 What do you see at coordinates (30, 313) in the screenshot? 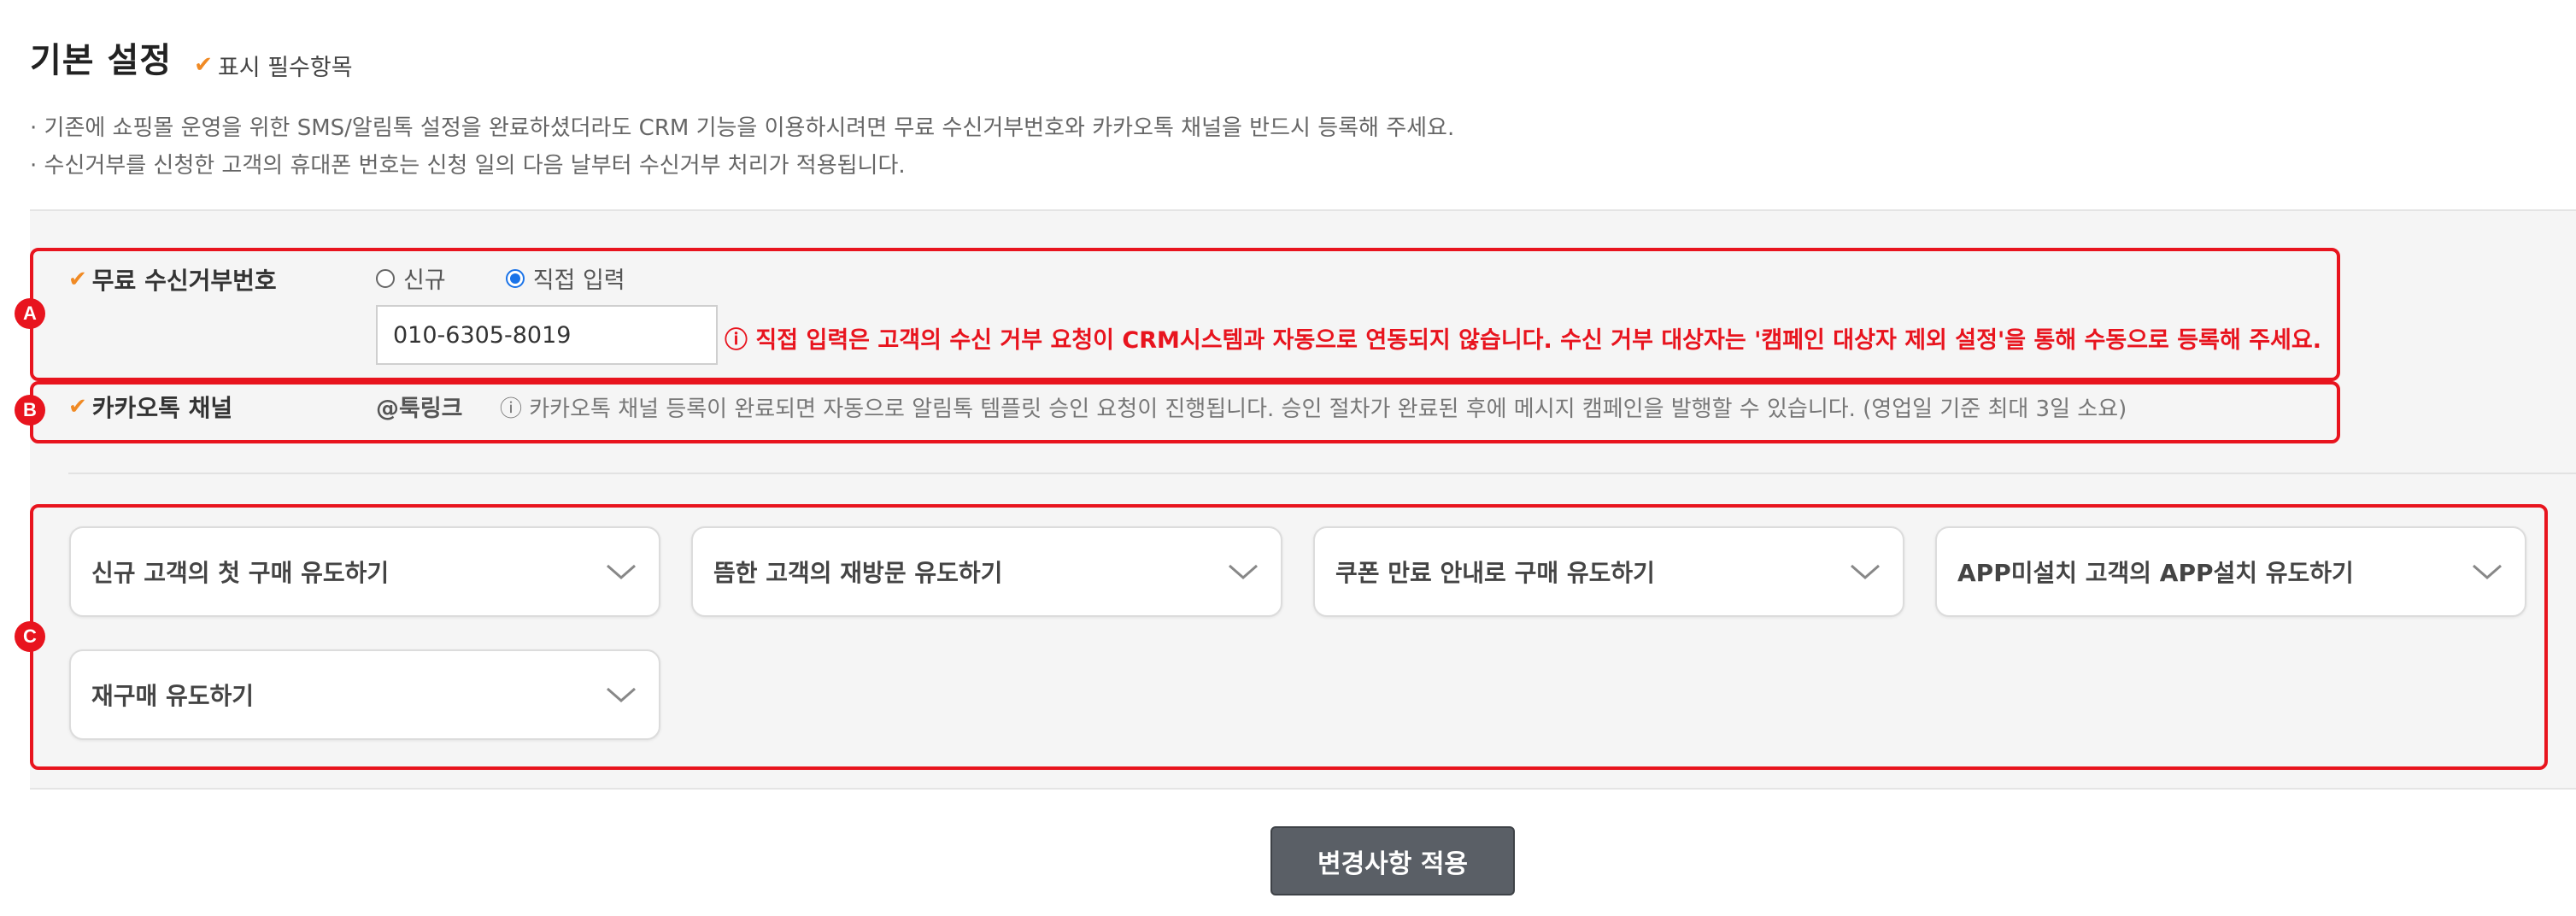
I see `badge-a: A` at bounding box center [30, 313].